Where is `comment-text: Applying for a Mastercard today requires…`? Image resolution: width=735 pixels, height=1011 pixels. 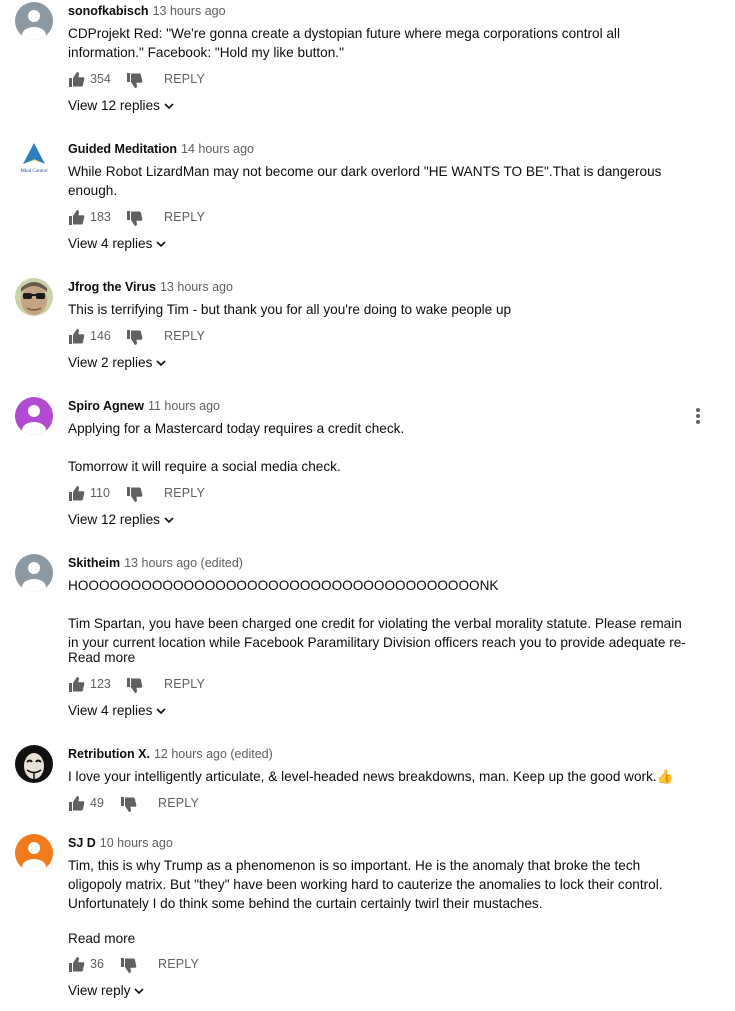
comment-text: Applying for a Mastercard today requires… is located at coordinates (236, 447).